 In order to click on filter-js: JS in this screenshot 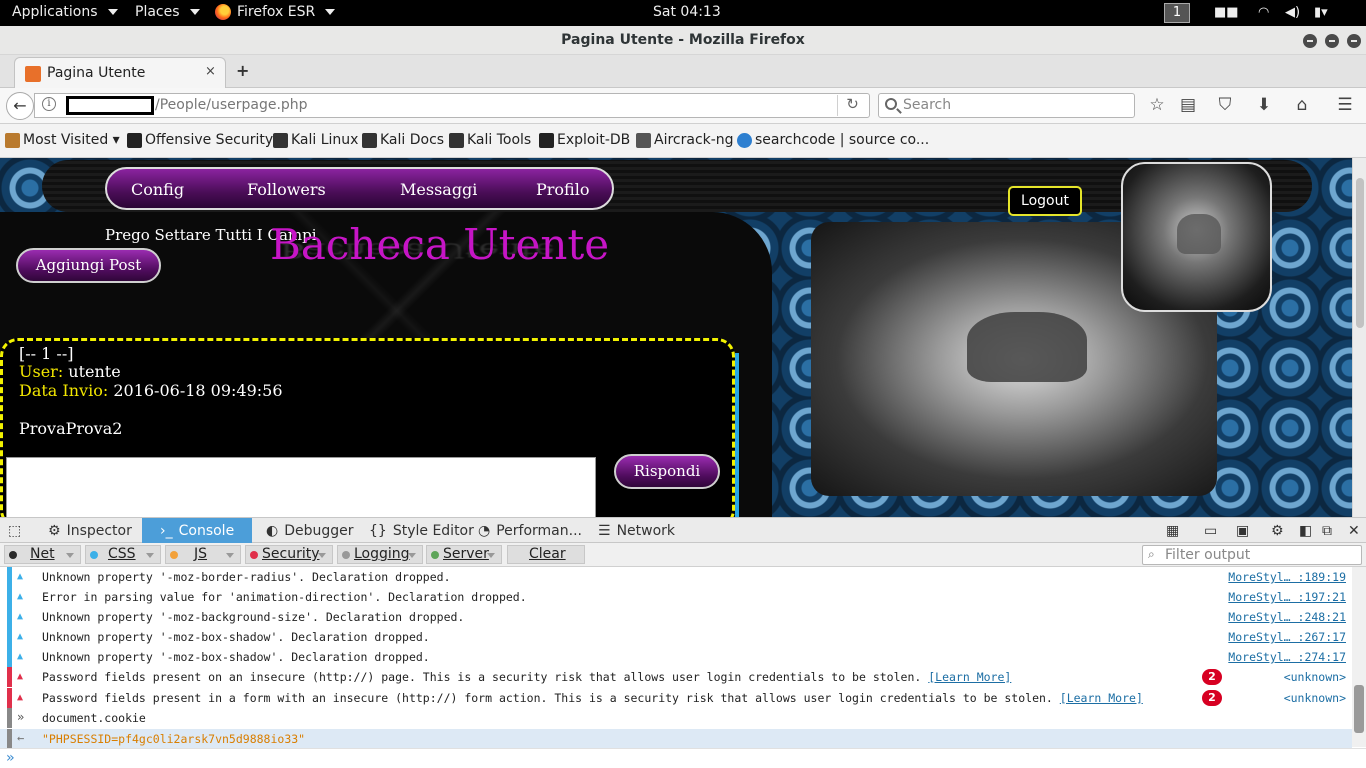, I will do `click(203, 554)`.